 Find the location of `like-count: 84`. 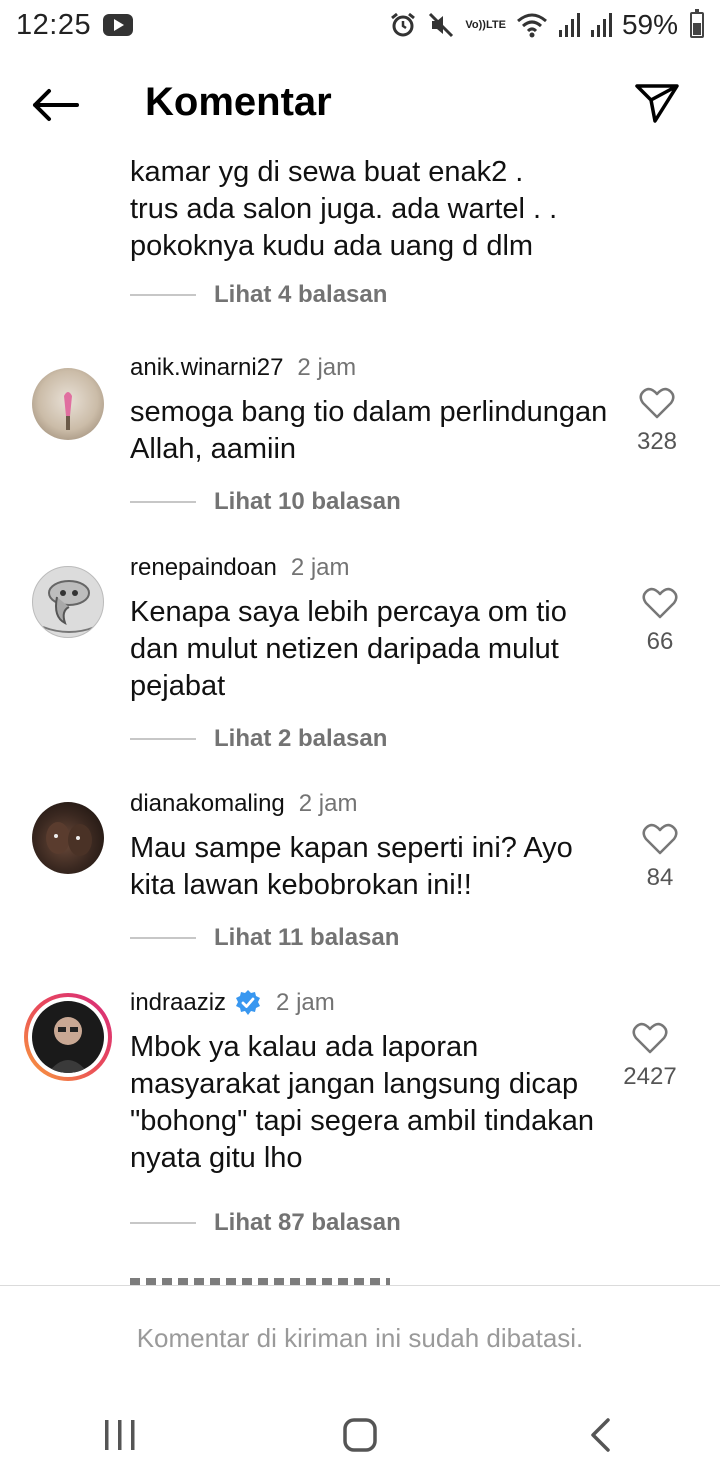

like-count: 84 is located at coordinates (660, 877).